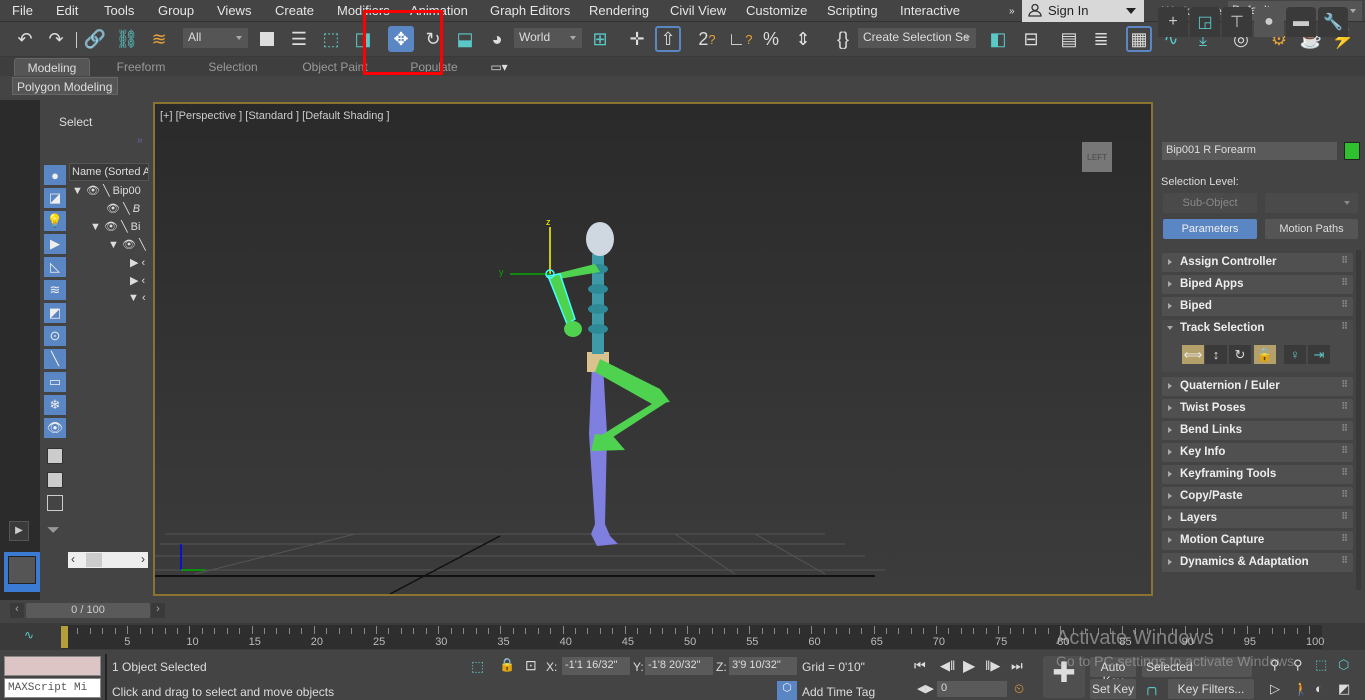 The height and width of the screenshot is (700, 1365). I want to click on keyboard-shortcut-override-icon: ⇧, so click(668, 39).